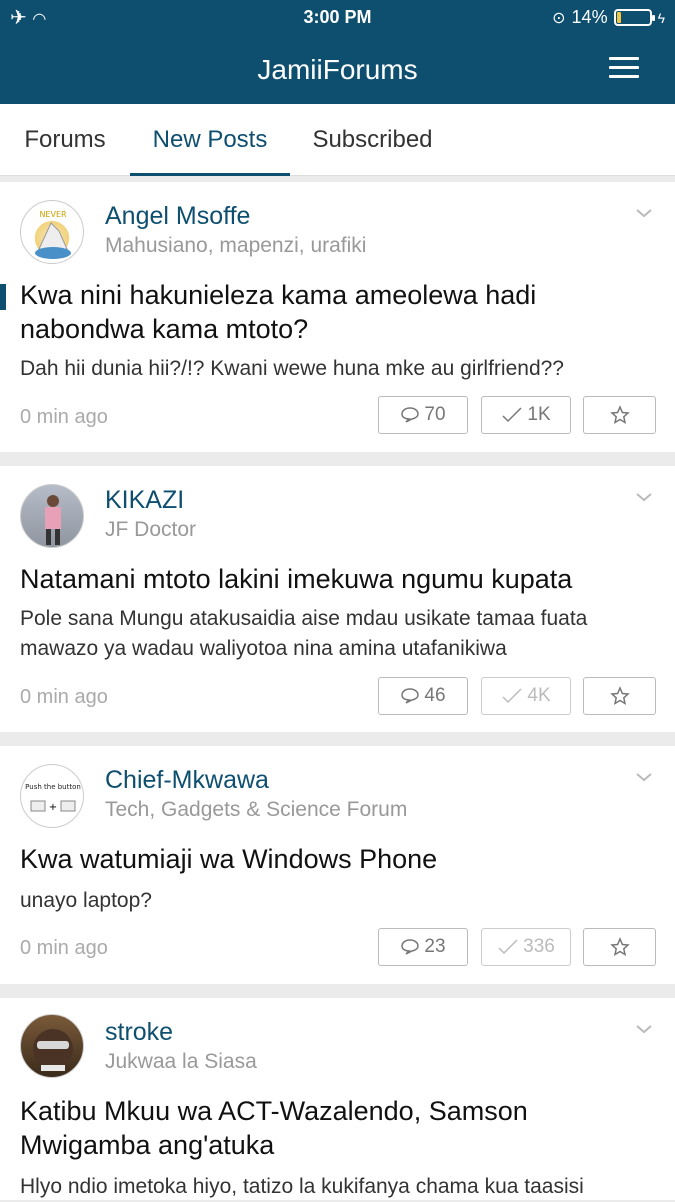  What do you see at coordinates (53, 214) in the screenshot?
I see `svg-text: NEVER` at bounding box center [53, 214].